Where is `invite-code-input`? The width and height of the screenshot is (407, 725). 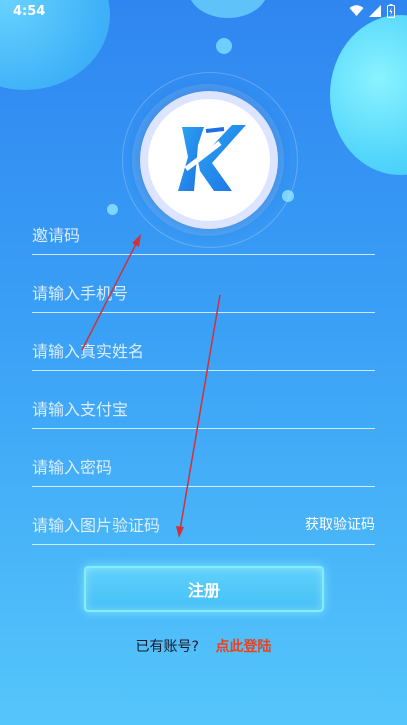 invite-code-input is located at coordinates (162, 235).